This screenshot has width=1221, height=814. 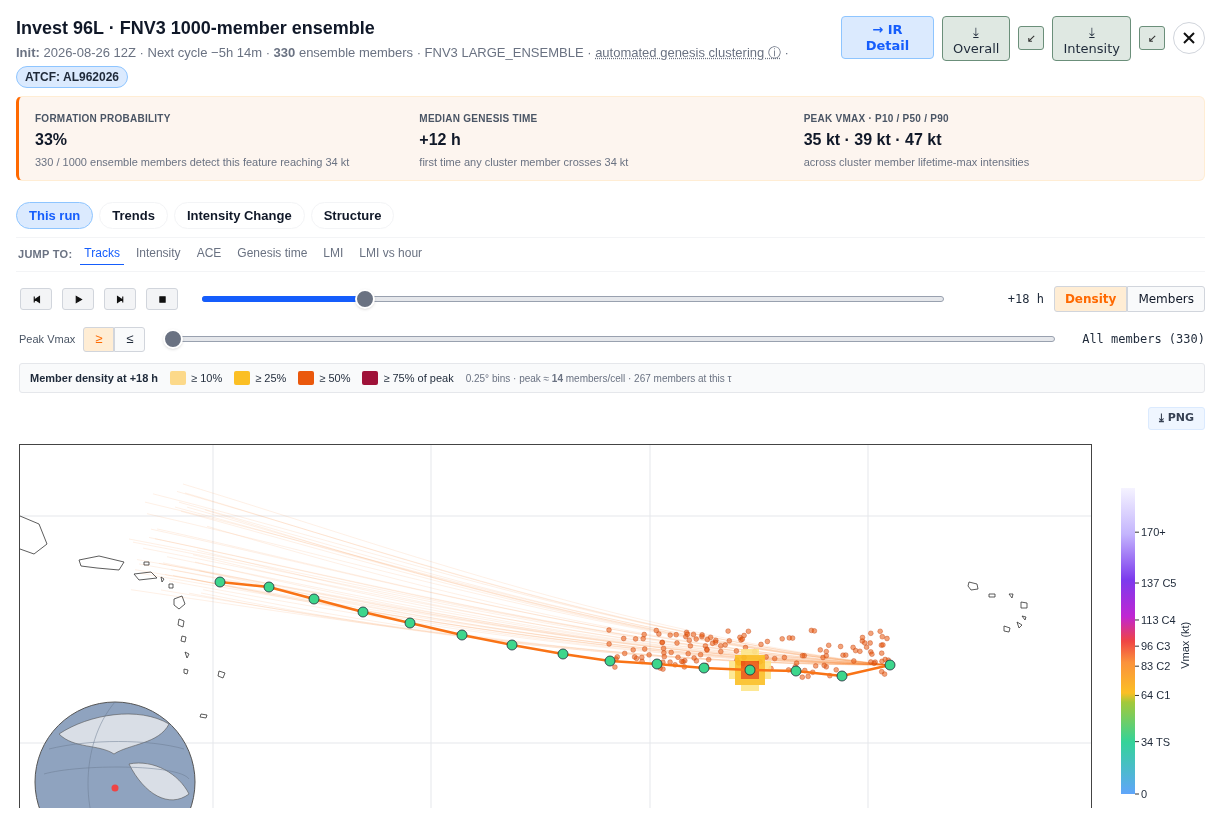 I want to click on tab: Trends, so click(x=133, y=215).